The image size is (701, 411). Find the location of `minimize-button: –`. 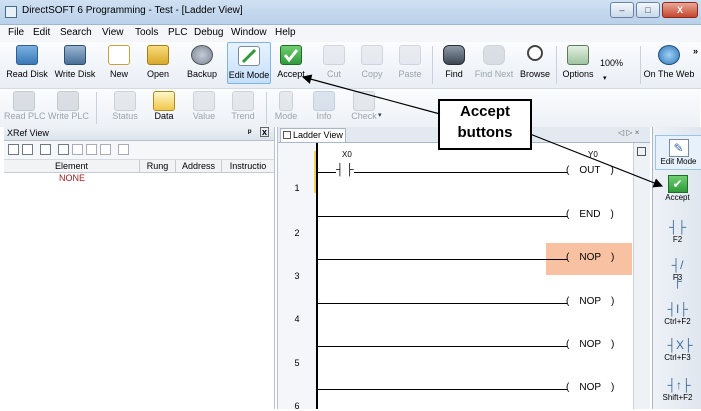

minimize-button: – is located at coordinates (622, 10).